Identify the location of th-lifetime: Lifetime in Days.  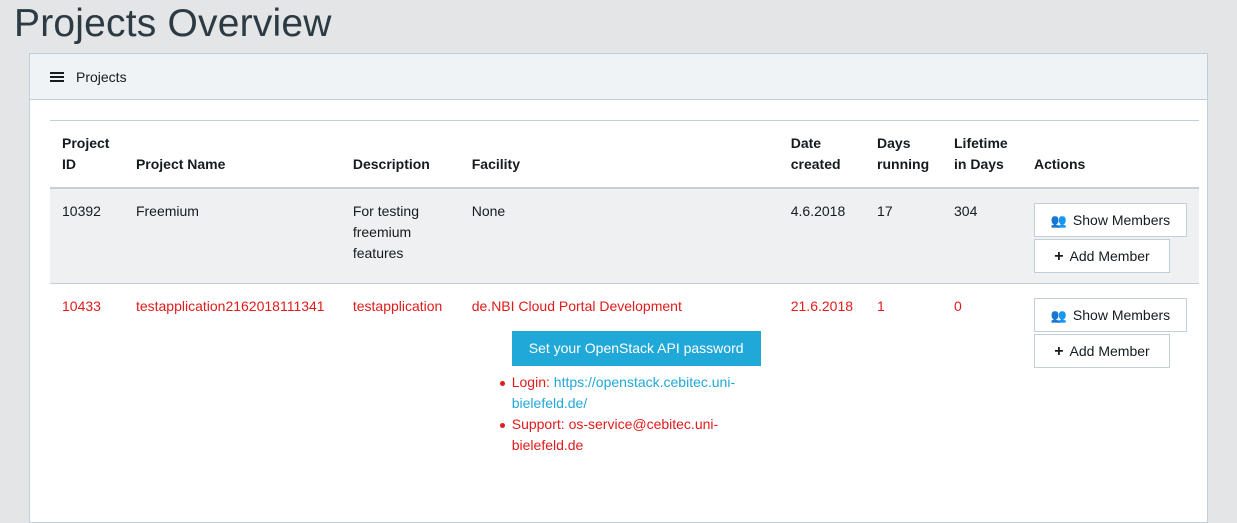
(981, 153).